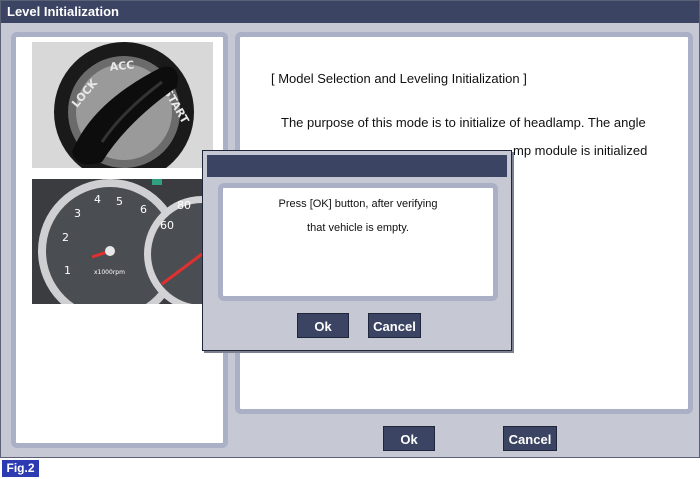  Describe the element at coordinates (184, 205) in the screenshot. I see `speed-tick-80: 80` at that location.